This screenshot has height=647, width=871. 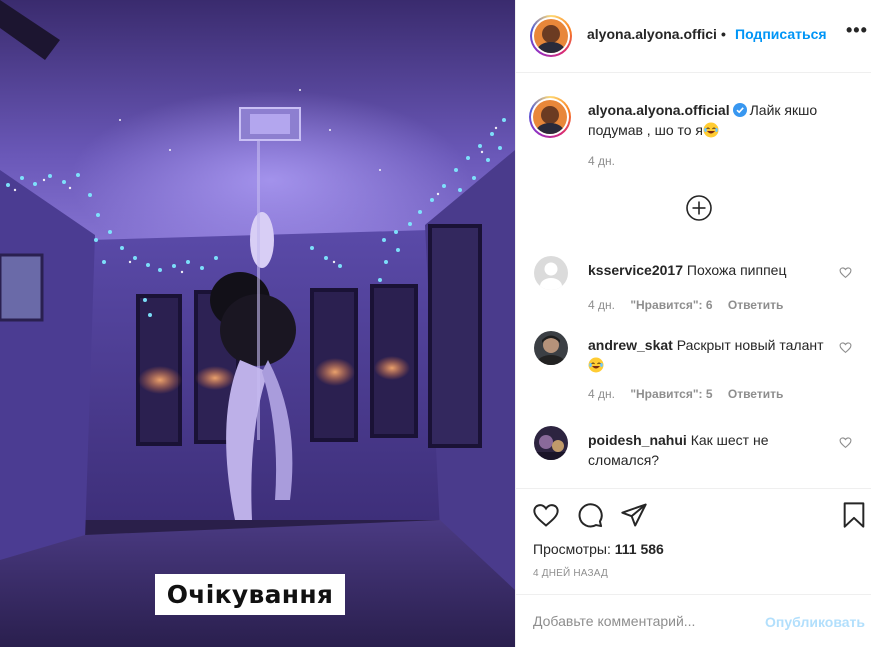 I want to click on owner-avatar, so click(x=550, y=117).